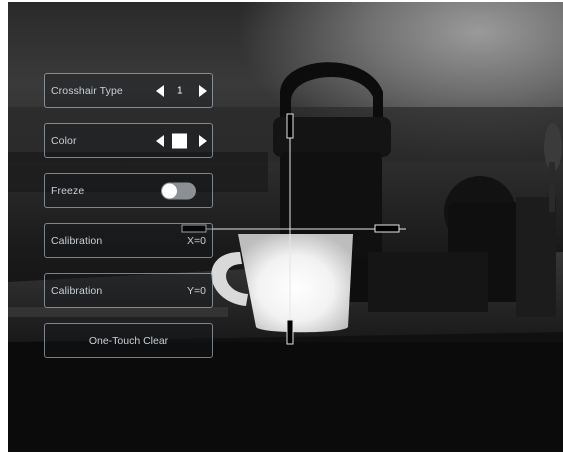  What do you see at coordinates (169, 190) in the screenshot?
I see `toggle-knob` at bounding box center [169, 190].